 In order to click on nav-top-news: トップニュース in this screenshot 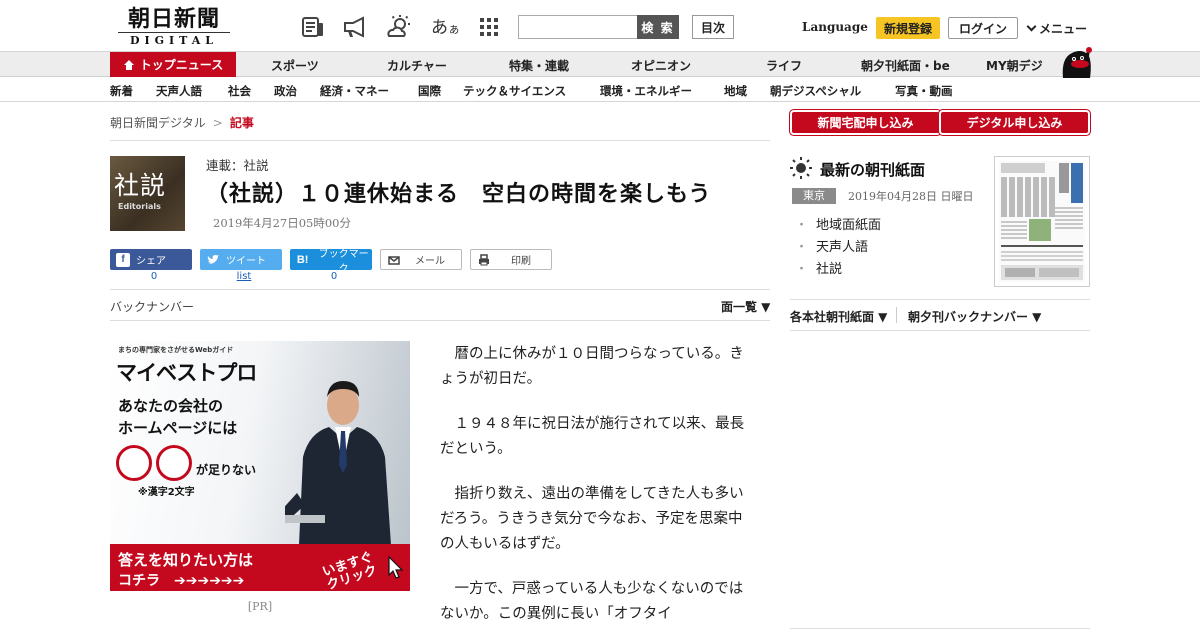, I will do `click(173, 64)`.